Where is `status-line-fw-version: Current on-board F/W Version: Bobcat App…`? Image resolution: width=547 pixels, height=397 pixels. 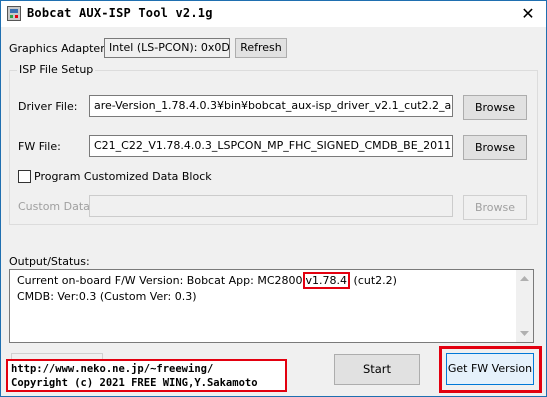
status-line-fw-version: Current on-board F/W Version: Bobcat App… is located at coordinates (207, 280).